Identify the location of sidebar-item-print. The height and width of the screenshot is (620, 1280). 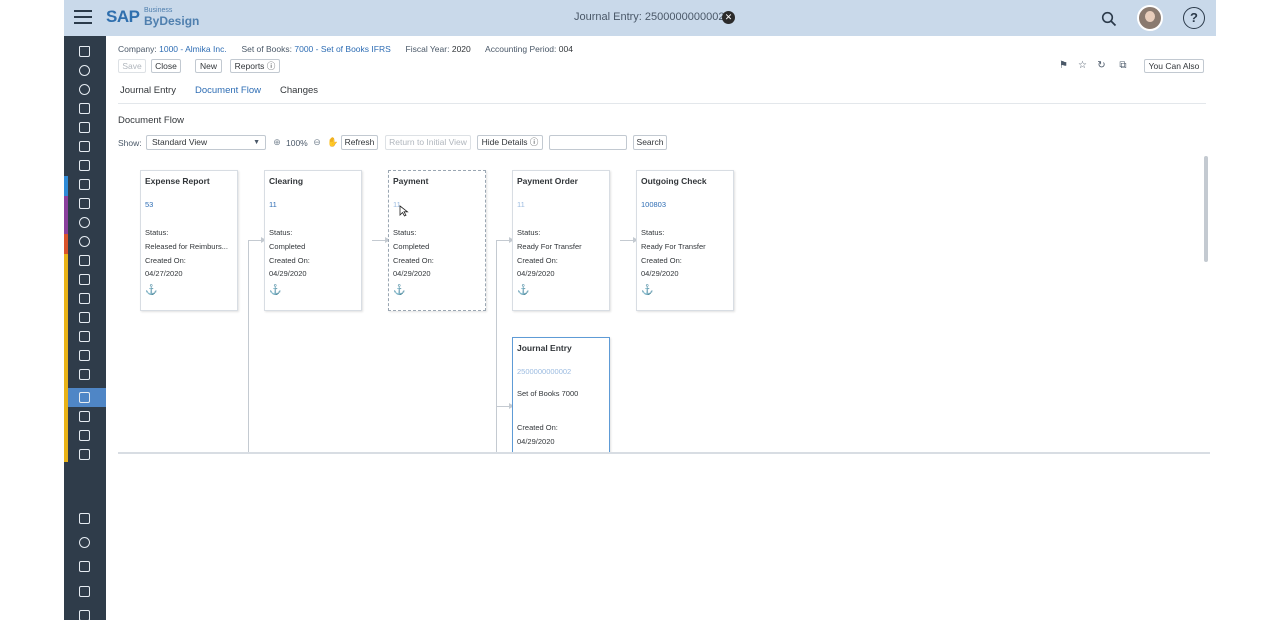
(85, 454).